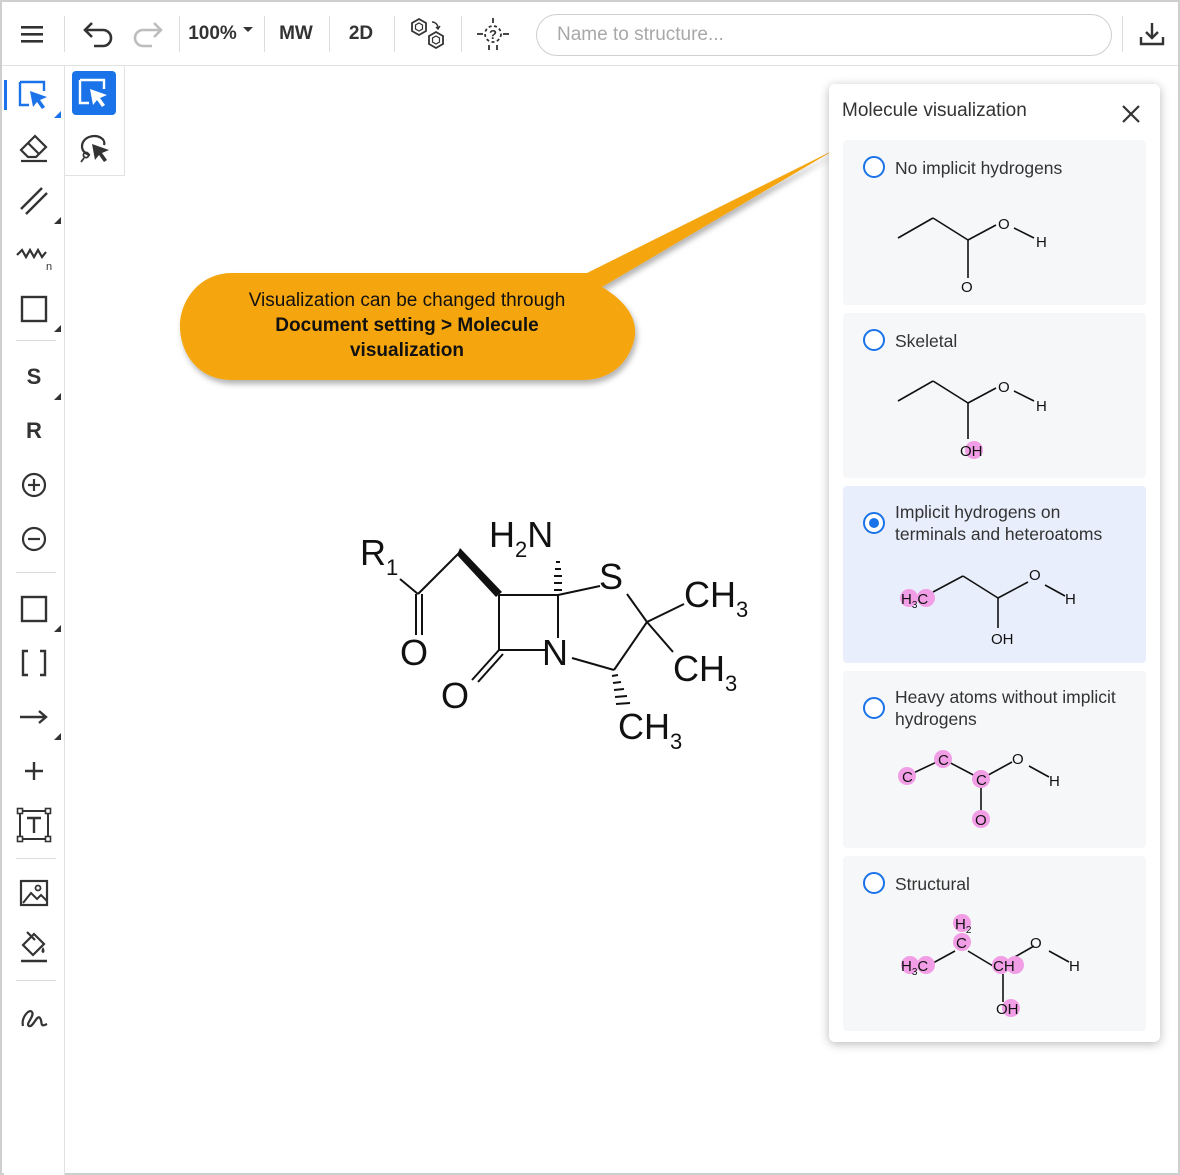 This screenshot has height=1175, width=1180. What do you see at coordinates (521, 538) in the screenshot?
I see `atom-label-h2n: H2N` at bounding box center [521, 538].